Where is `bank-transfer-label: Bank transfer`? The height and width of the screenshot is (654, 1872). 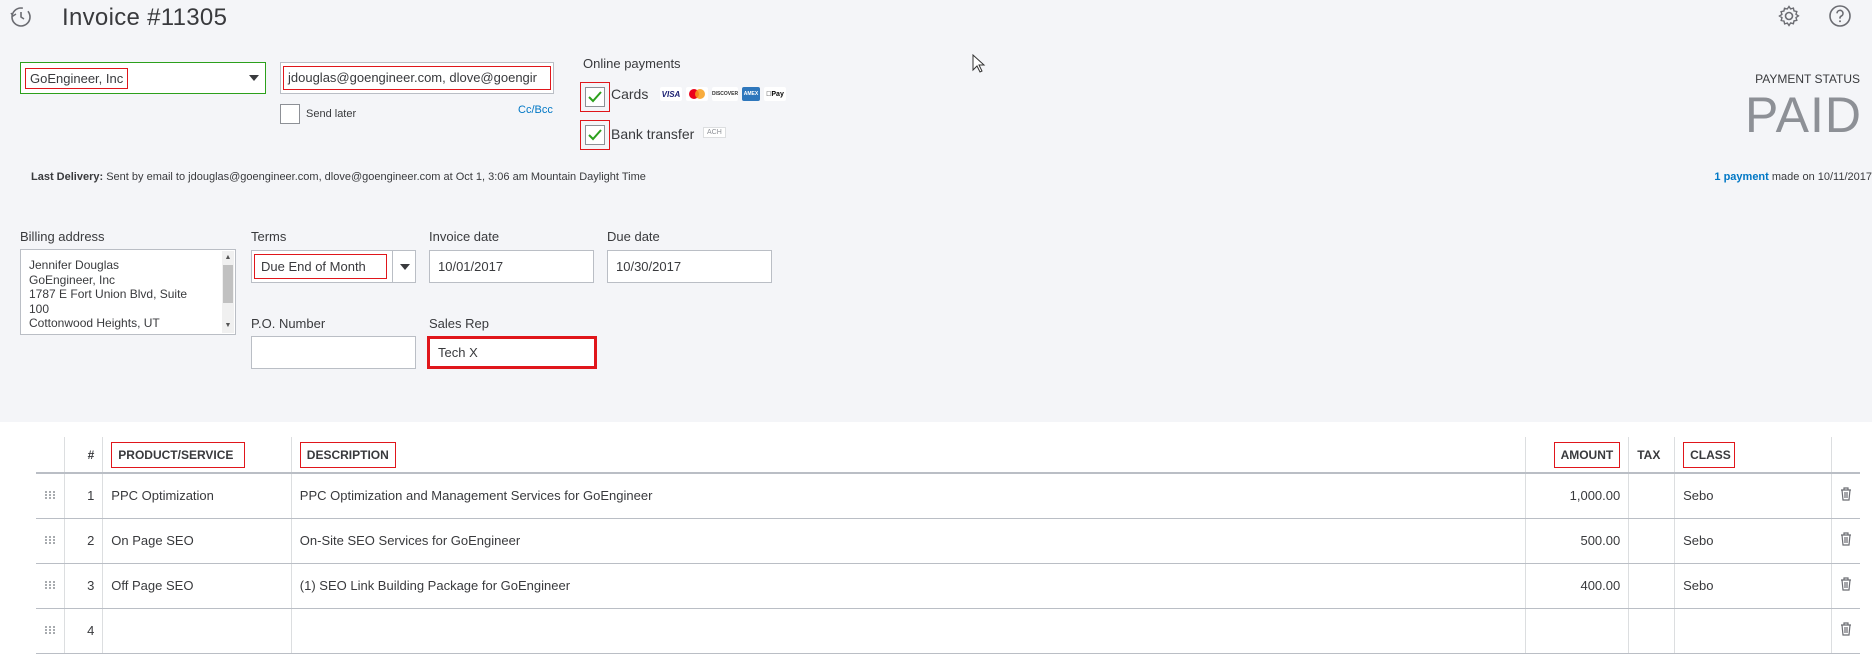
bank-transfer-label: Bank transfer is located at coordinates (653, 134).